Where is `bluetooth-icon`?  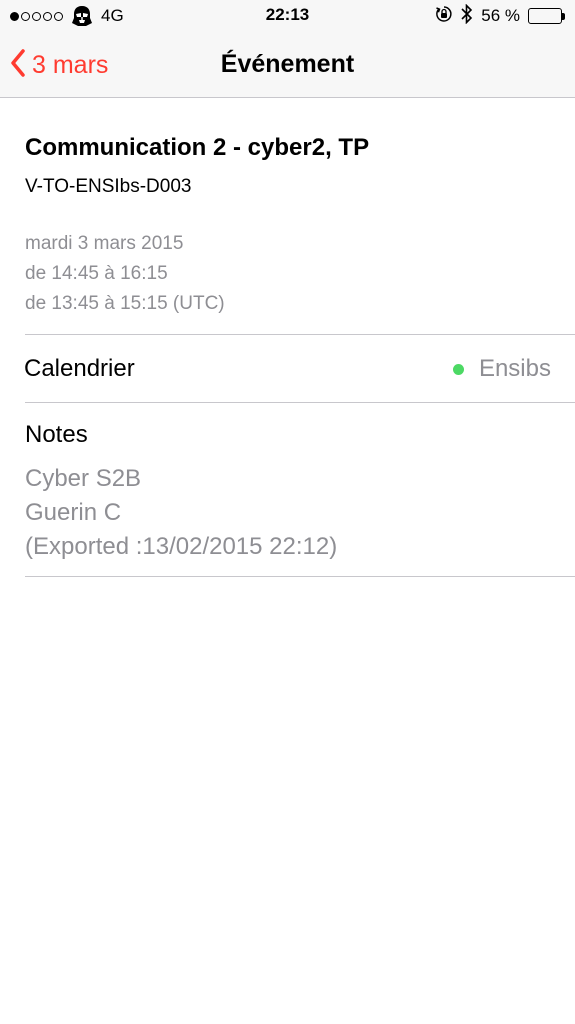 bluetooth-icon is located at coordinates (467, 16).